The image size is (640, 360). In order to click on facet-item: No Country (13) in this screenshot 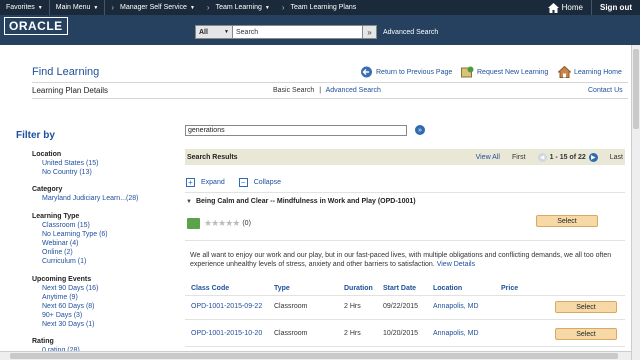, I will do `click(70, 172)`.